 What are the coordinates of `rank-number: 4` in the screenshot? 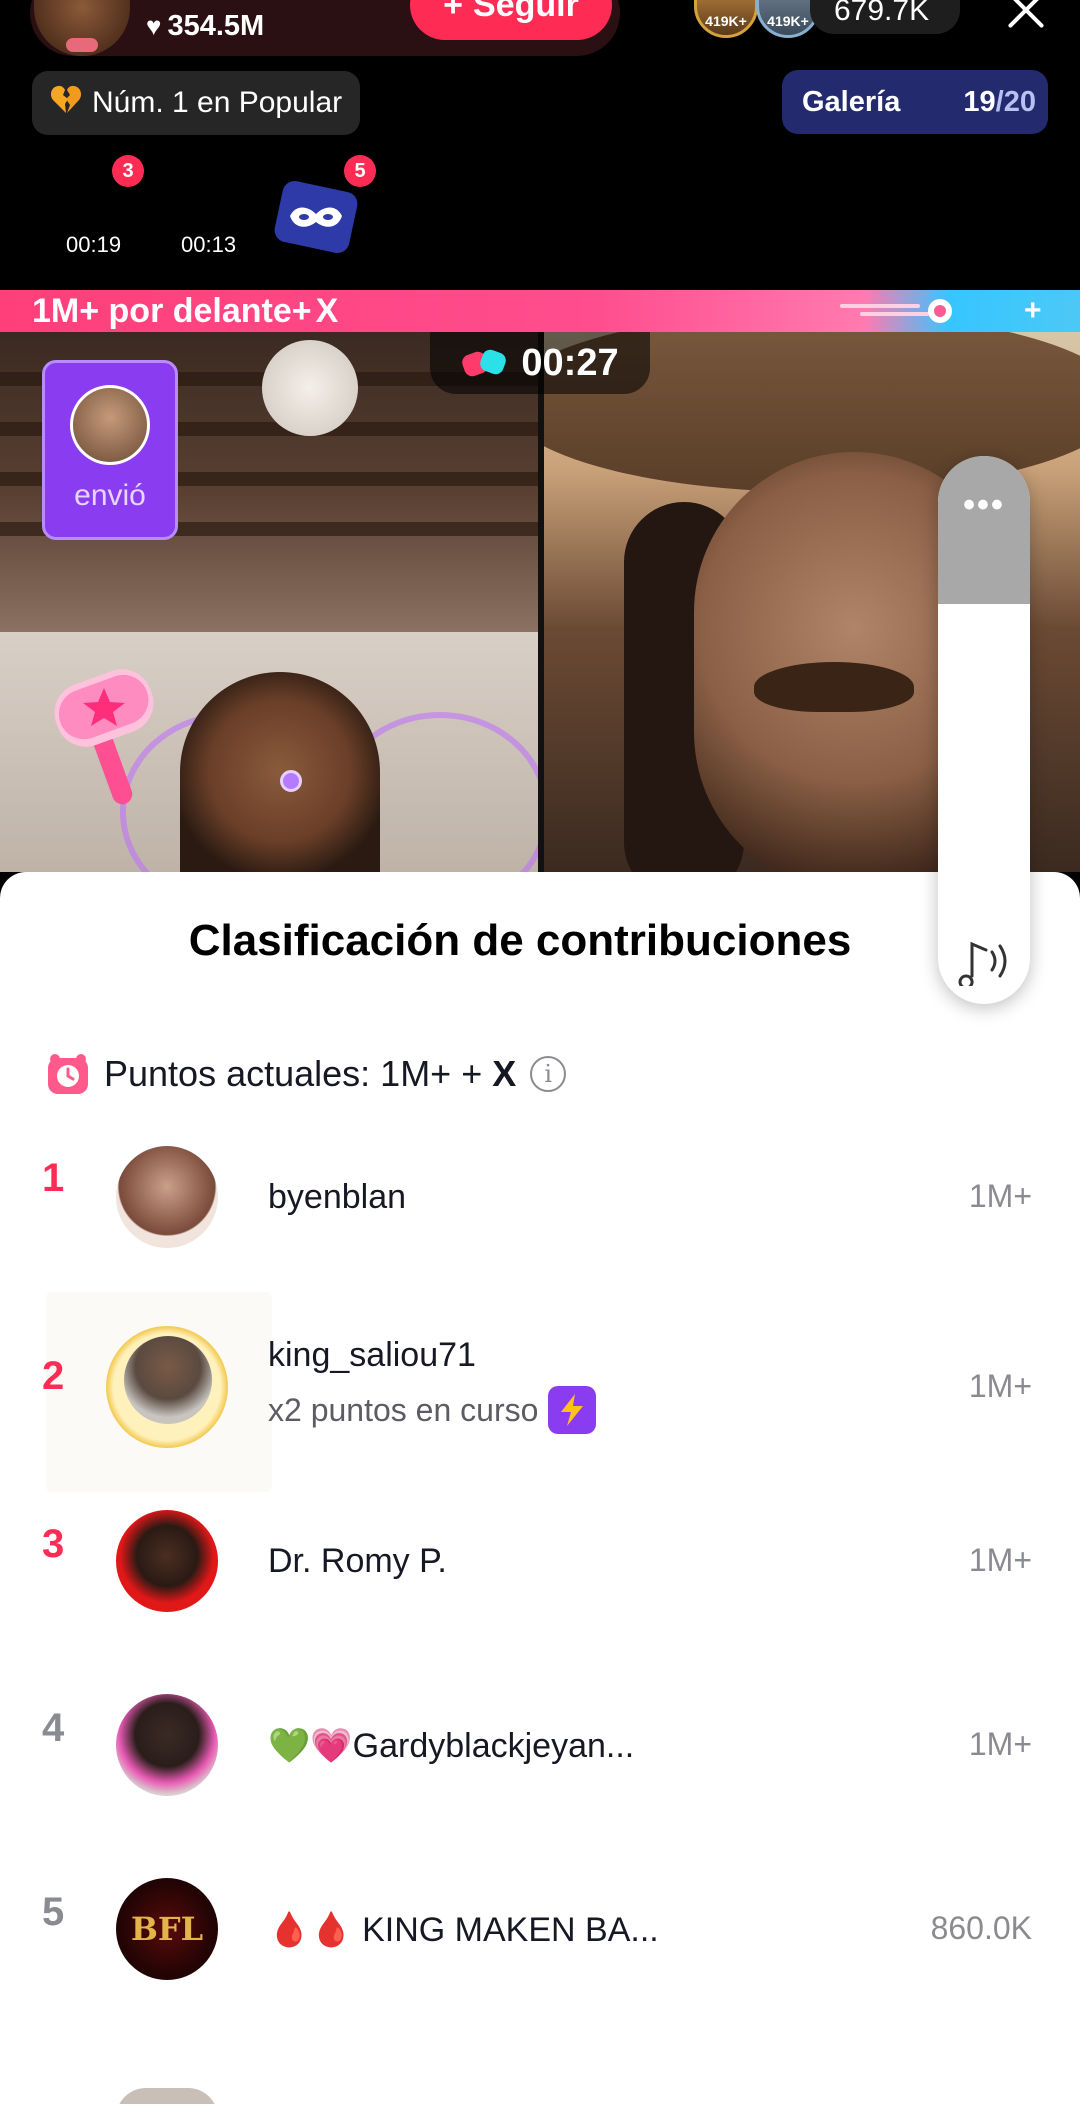 It's located at (53, 1728).